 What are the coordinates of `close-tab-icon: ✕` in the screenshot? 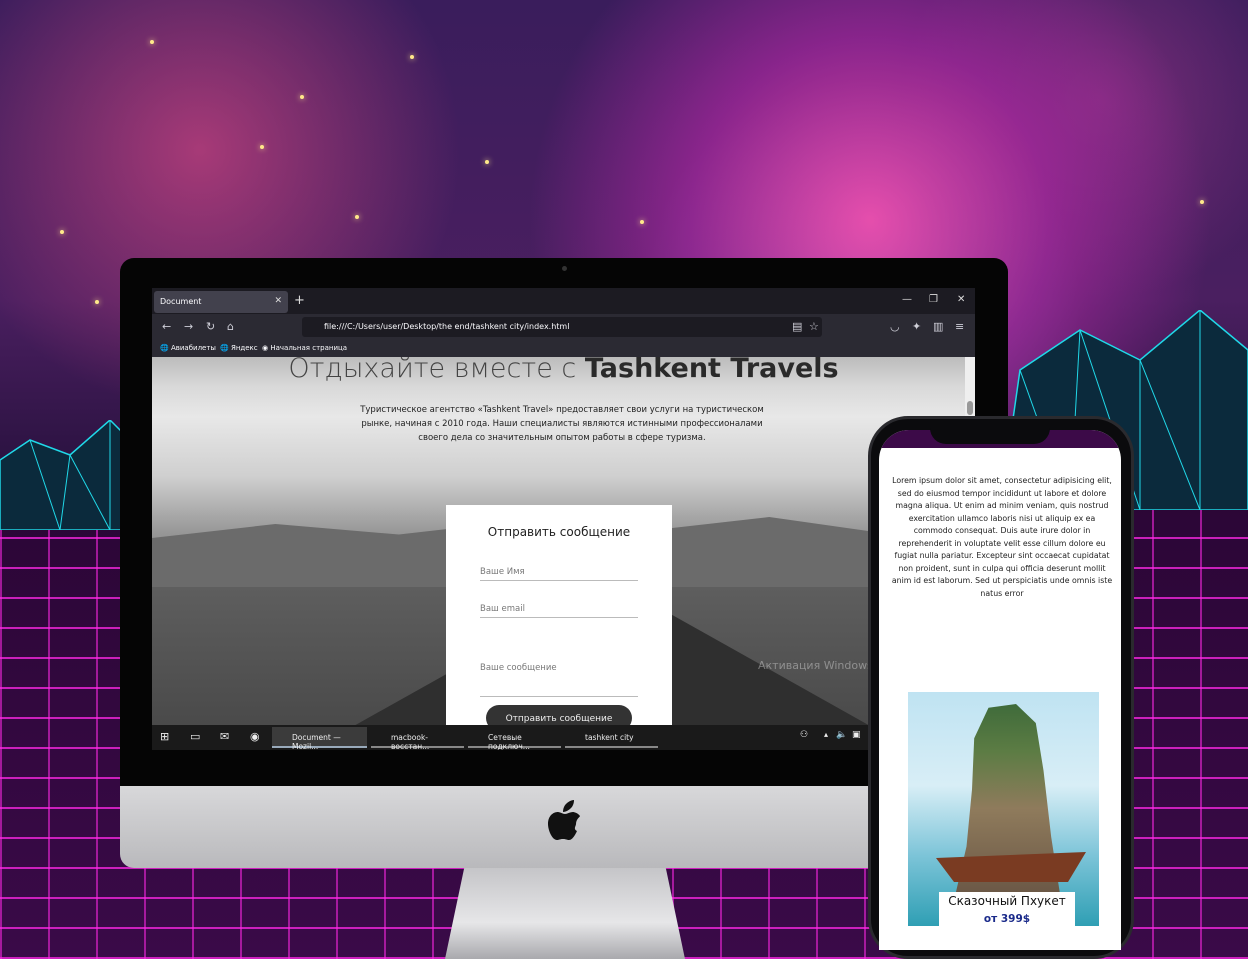 It's located at (278, 301).